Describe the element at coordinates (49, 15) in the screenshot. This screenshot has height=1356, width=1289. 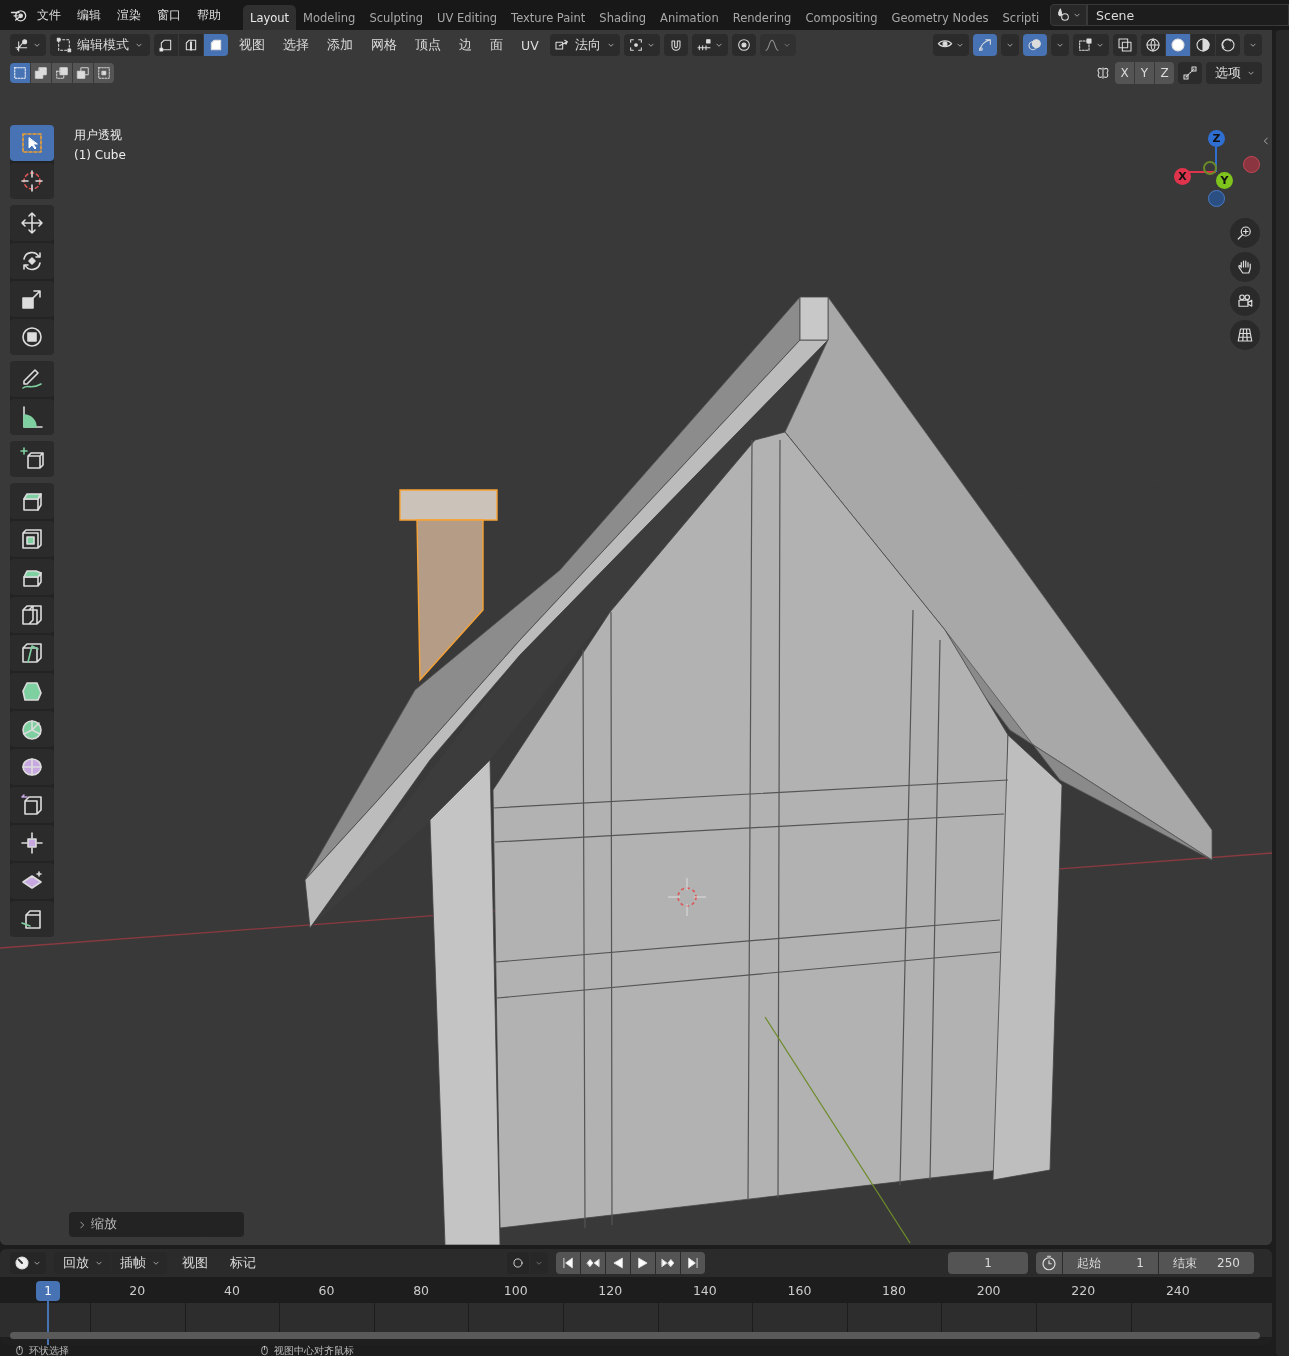
I see `menu-item: 文件` at that location.